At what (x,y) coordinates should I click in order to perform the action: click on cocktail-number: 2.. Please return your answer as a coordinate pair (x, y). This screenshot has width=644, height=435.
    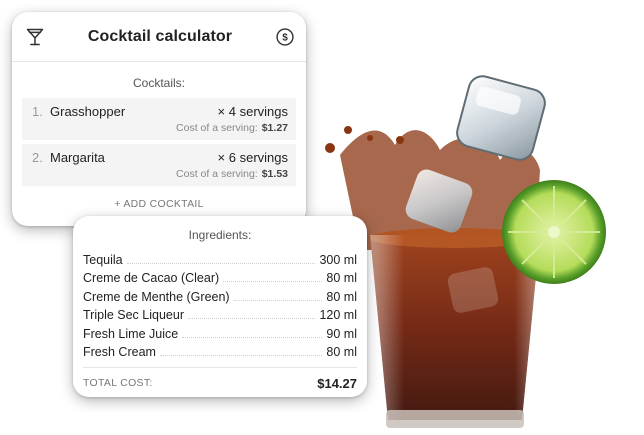
    Looking at the image, I should click on (37, 157).